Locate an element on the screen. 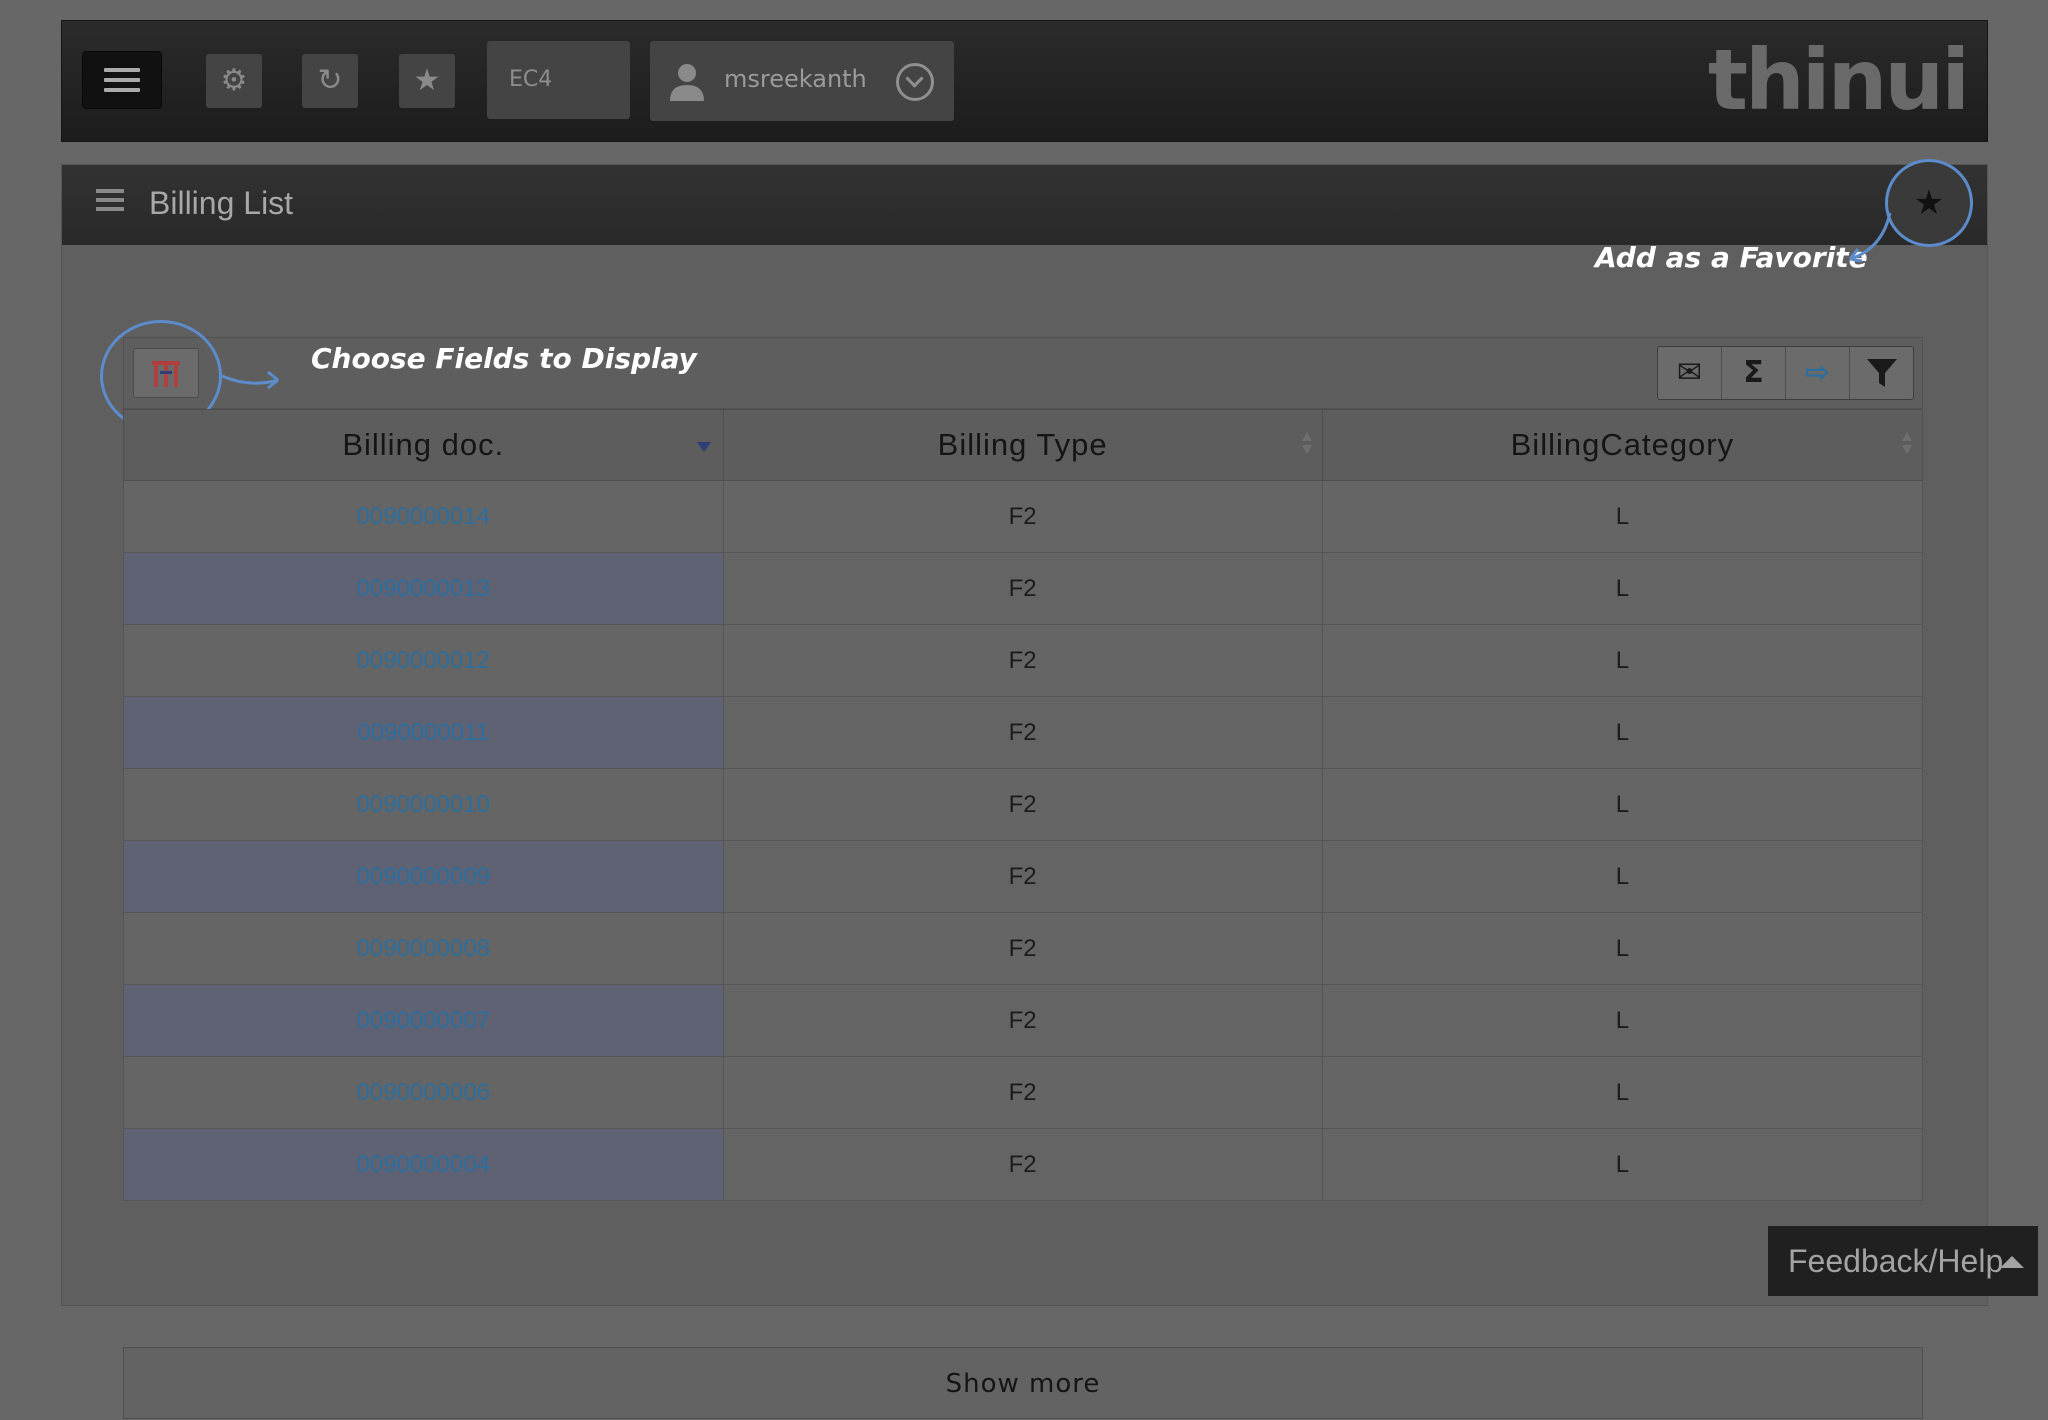 Image resolution: width=2048 pixels, height=1420 pixels. billing-doc-link: 0090000006 is located at coordinates (423, 1092).